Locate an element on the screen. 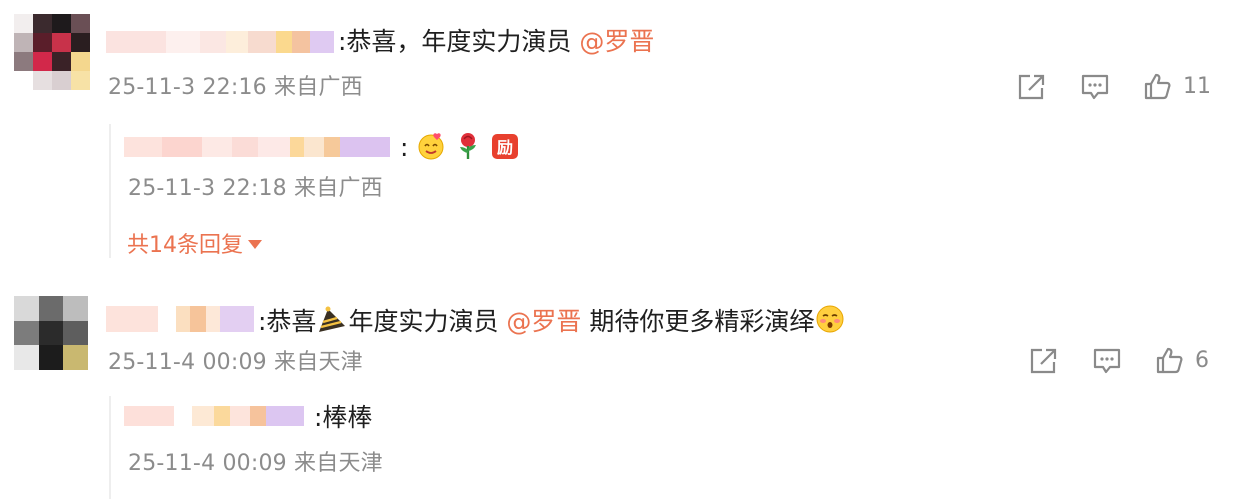 The height and width of the screenshot is (499, 1242). comment-text: :恭喜，年度实力演员 @罗晋 is located at coordinates (496, 41).